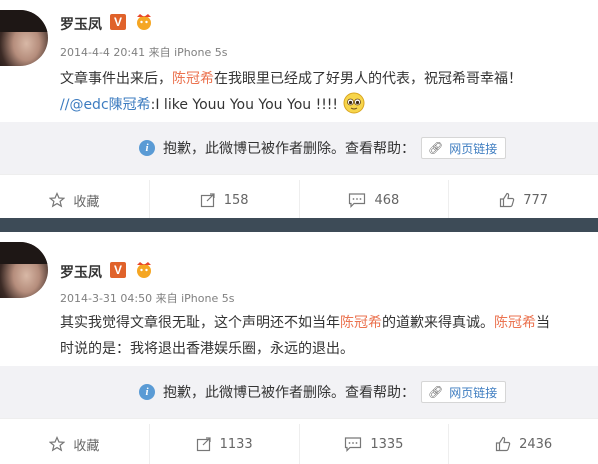 This screenshot has width=598, height=464. What do you see at coordinates (387, 444) in the screenshot?
I see `comment-count: 1335` at bounding box center [387, 444].